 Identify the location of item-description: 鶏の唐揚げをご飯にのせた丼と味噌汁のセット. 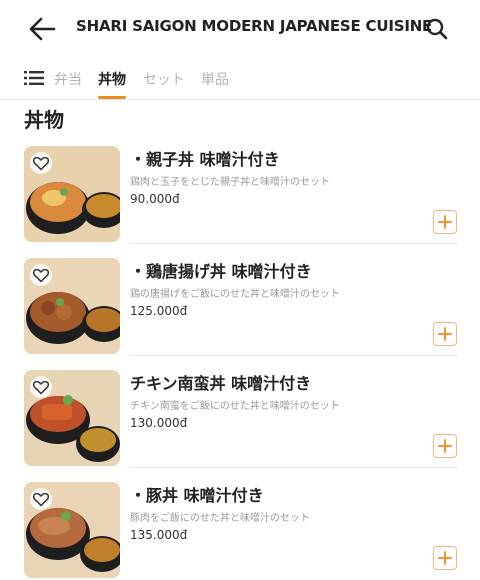
(235, 294).